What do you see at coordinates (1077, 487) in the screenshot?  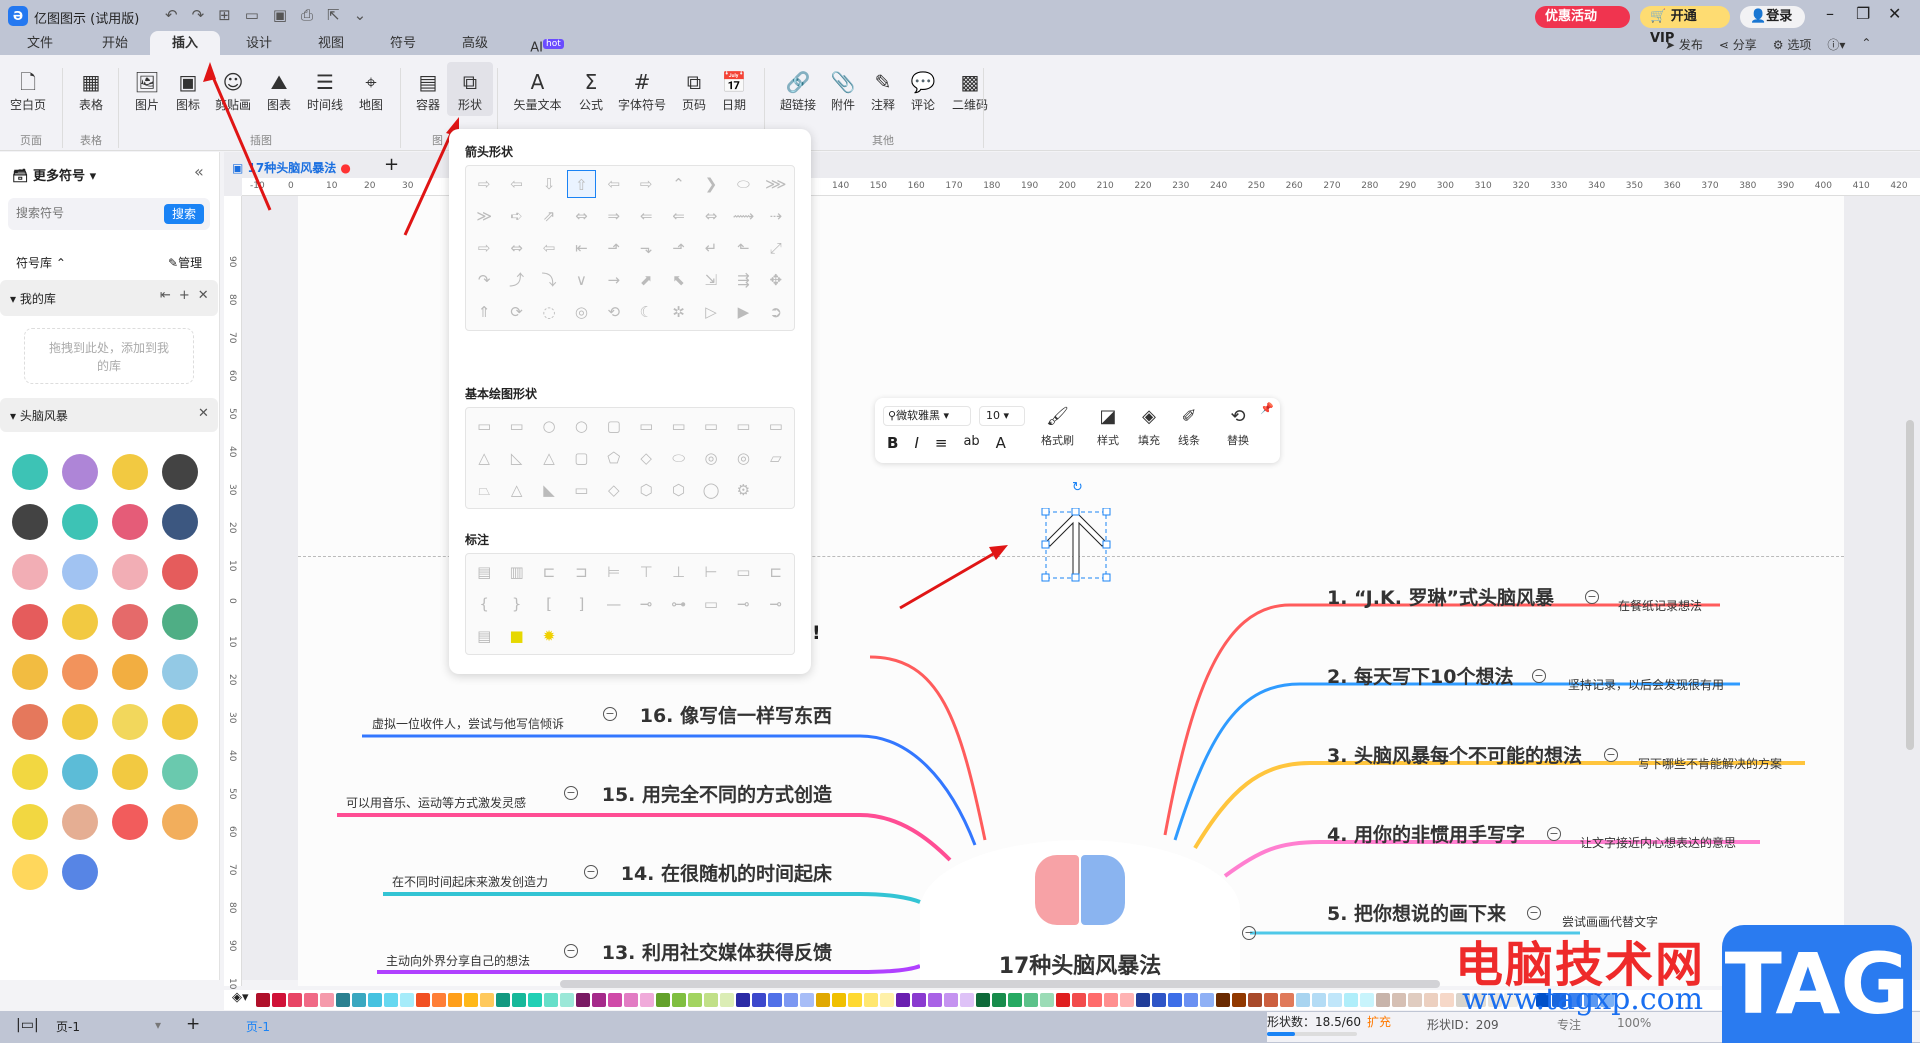 I see `rotate-handle-icon: ↻` at bounding box center [1077, 487].